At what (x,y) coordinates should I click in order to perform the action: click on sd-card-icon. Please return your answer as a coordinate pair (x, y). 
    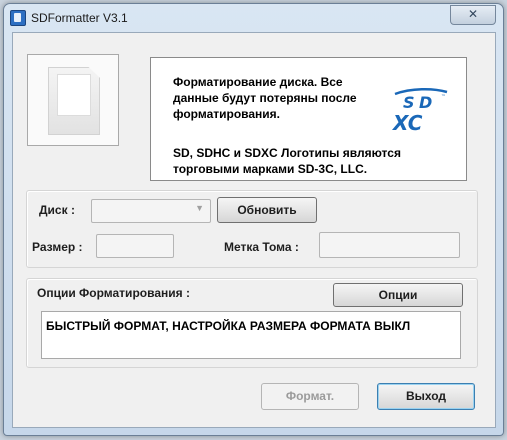
    Looking at the image, I should click on (74, 101).